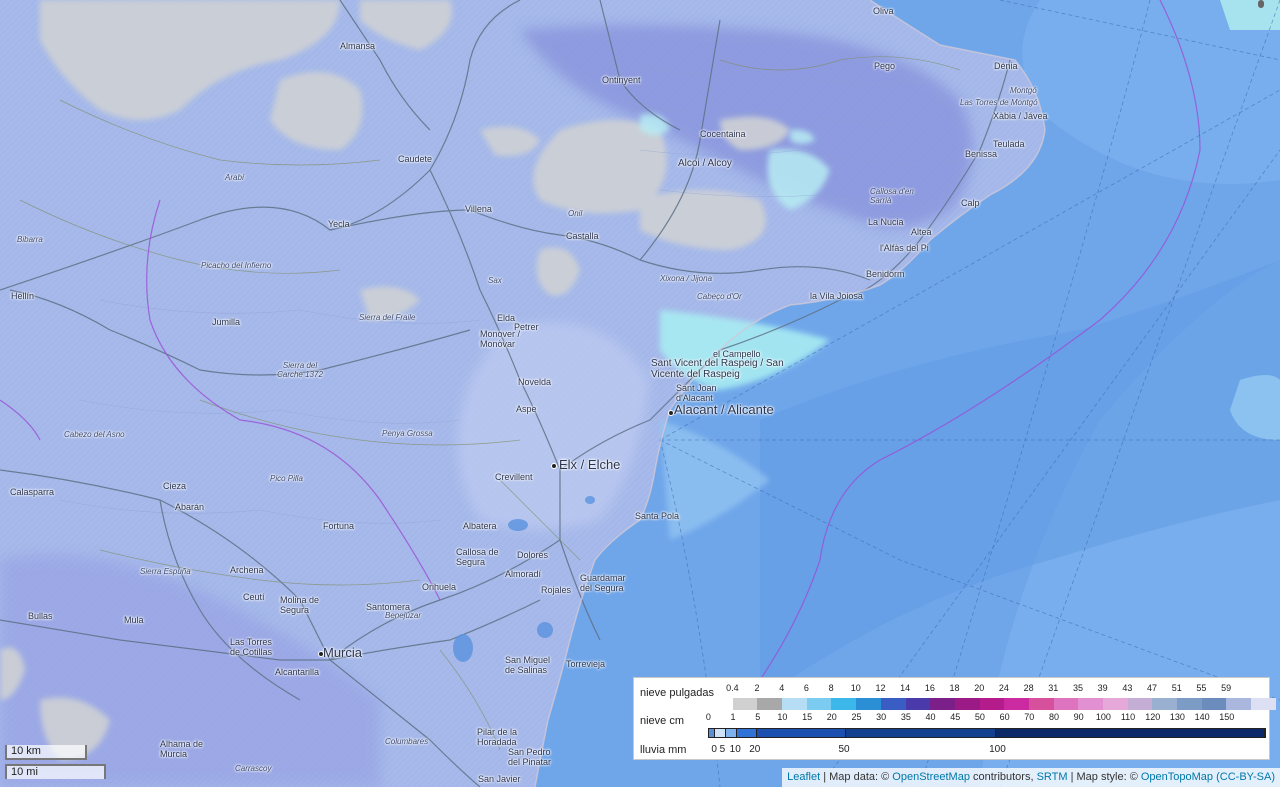 The width and height of the screenshot is (1280, 787). I want to click on attribution-text: | Map data: ©, so click(856, 777).